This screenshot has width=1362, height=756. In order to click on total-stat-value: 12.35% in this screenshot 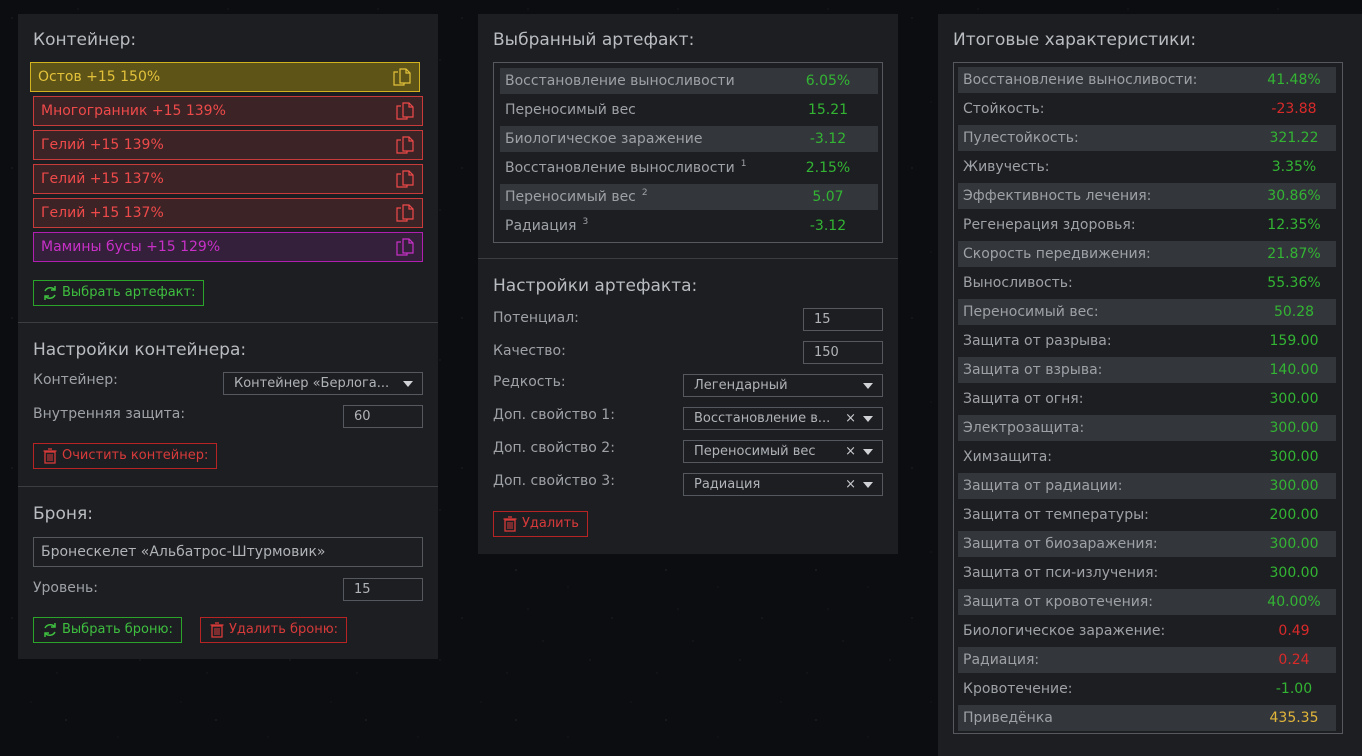, I will do `click(1294, 225)`.